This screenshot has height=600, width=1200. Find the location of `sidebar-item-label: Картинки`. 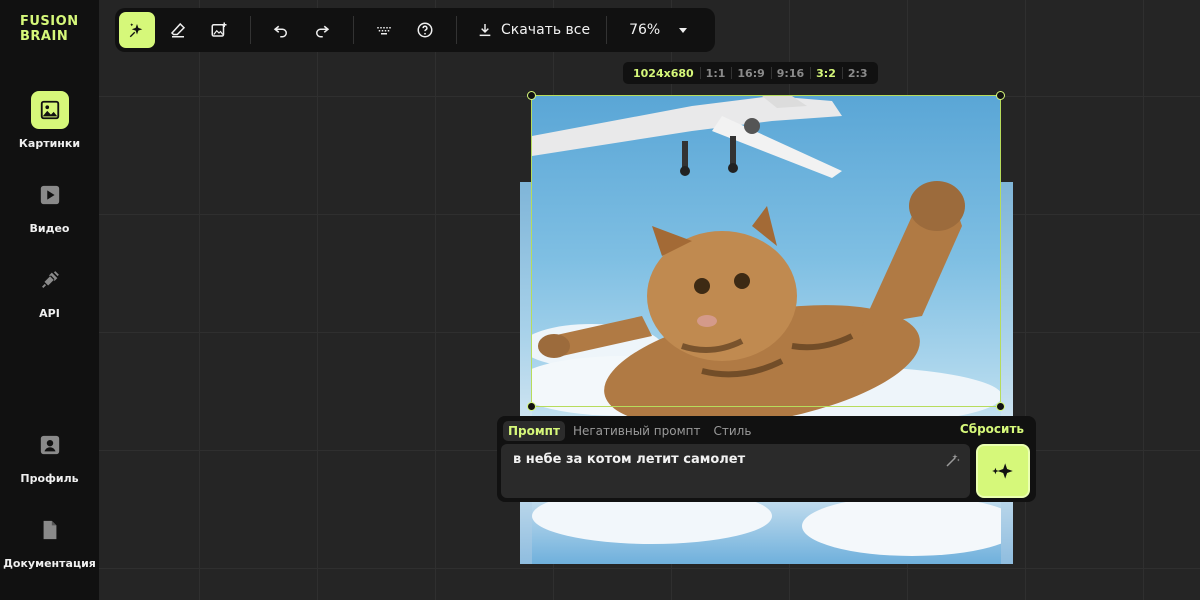

sidebar-item-label: Картинки is located at coordinates (49, 143).